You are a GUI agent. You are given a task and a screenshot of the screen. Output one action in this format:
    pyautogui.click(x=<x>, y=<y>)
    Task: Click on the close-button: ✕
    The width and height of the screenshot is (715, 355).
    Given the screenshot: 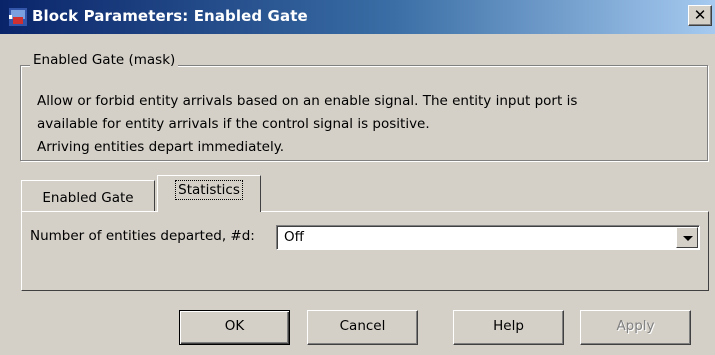 What is the action you would take?
    pyautogui.click(x=700, y=15)
    